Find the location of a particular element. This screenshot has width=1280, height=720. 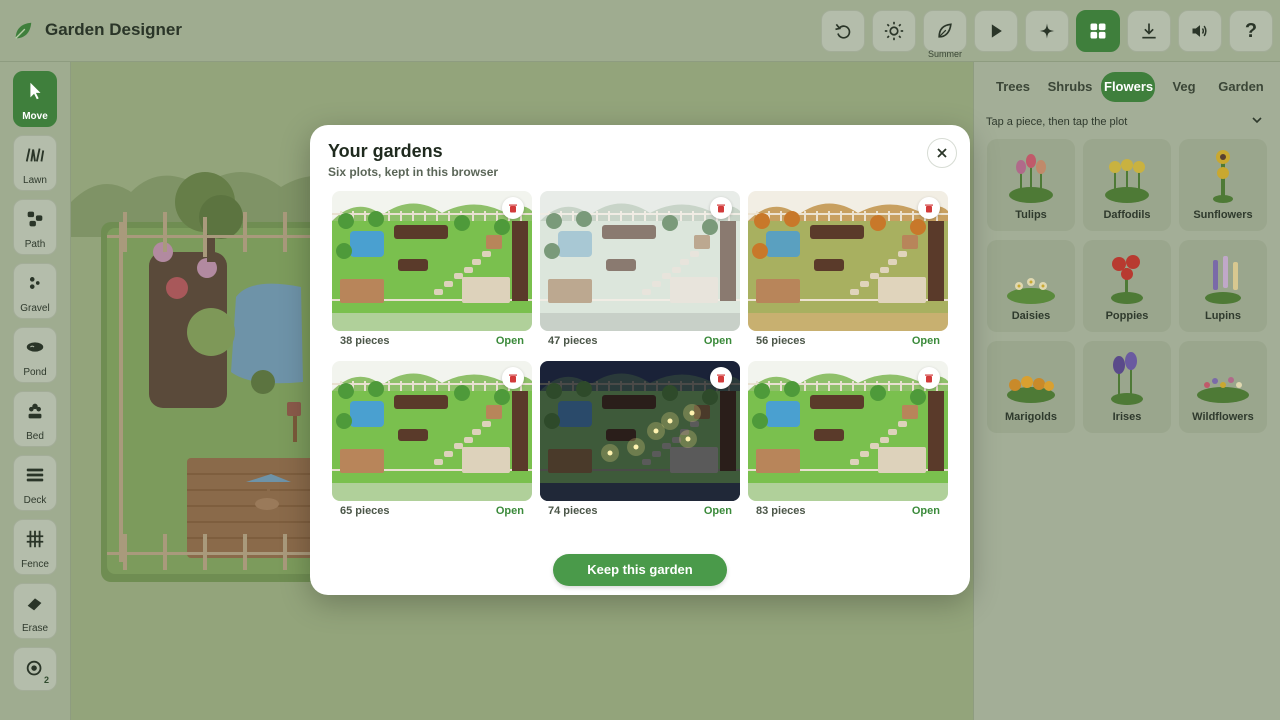

tool-pond: Pond is located at coordinates (35, 355).